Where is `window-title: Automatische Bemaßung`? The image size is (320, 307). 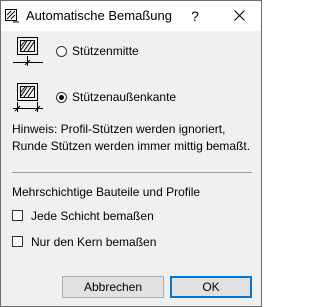 window-title: Automatische Bemaßung is located at coordinates (99, 15).